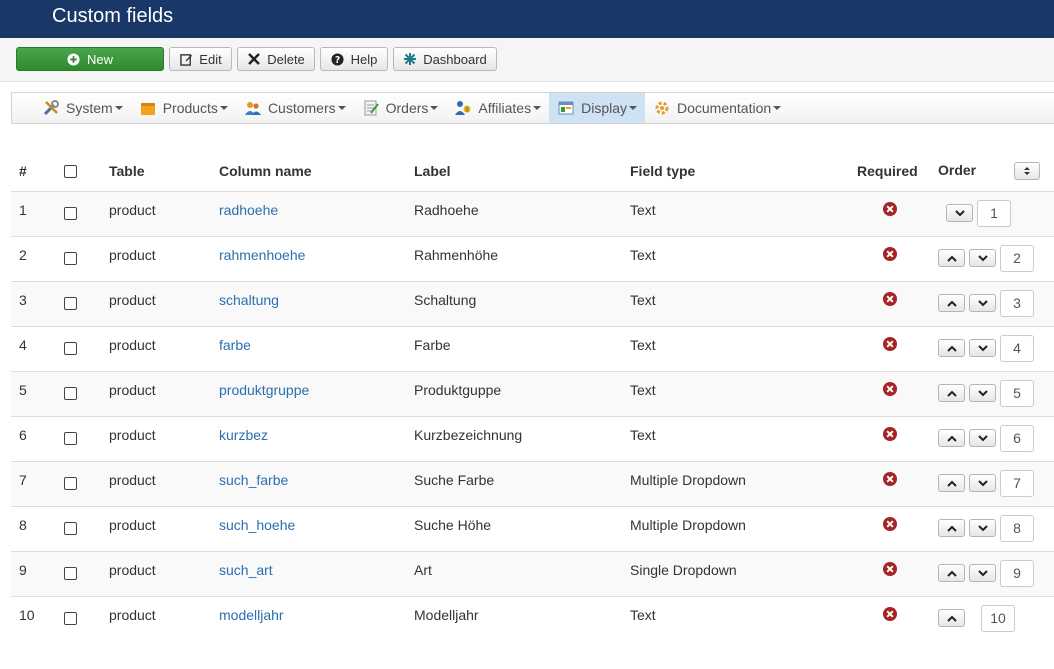 The image size is (1054, 669). Describe the element at coordinates (445, 59) in the screenshot. I see `dashboard-button: Dashboard` at that location.